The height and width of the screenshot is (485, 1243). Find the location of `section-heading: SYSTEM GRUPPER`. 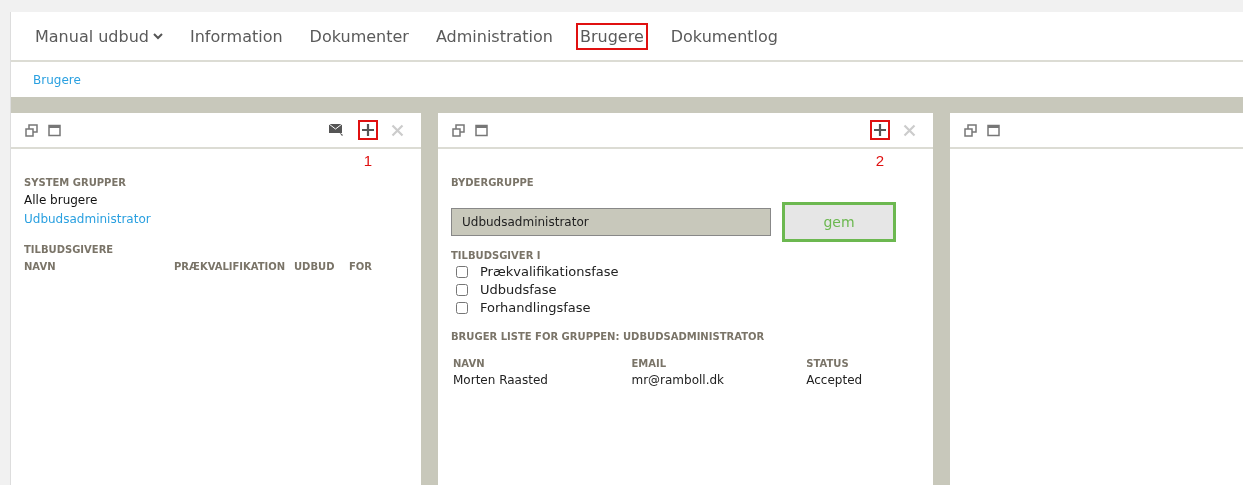

section-heading: SYSTEM GRUPPER is located at coordinates (75, 182).